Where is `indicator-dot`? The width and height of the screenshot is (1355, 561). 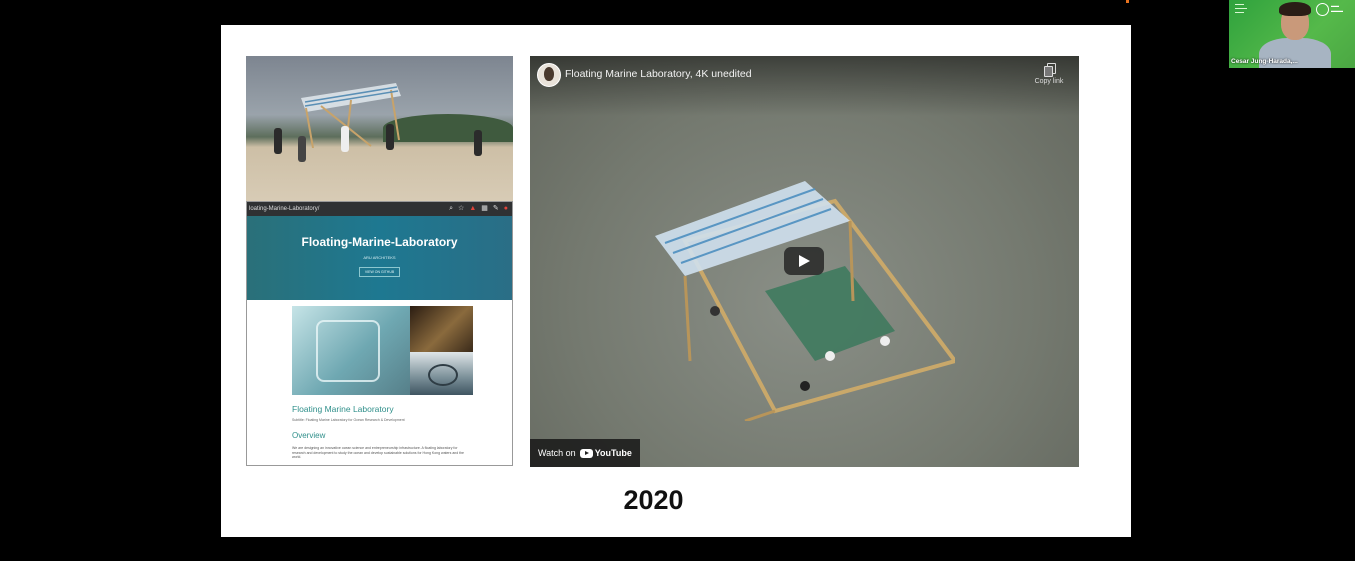 indicator-dot is located at coordinates (1127, 1).